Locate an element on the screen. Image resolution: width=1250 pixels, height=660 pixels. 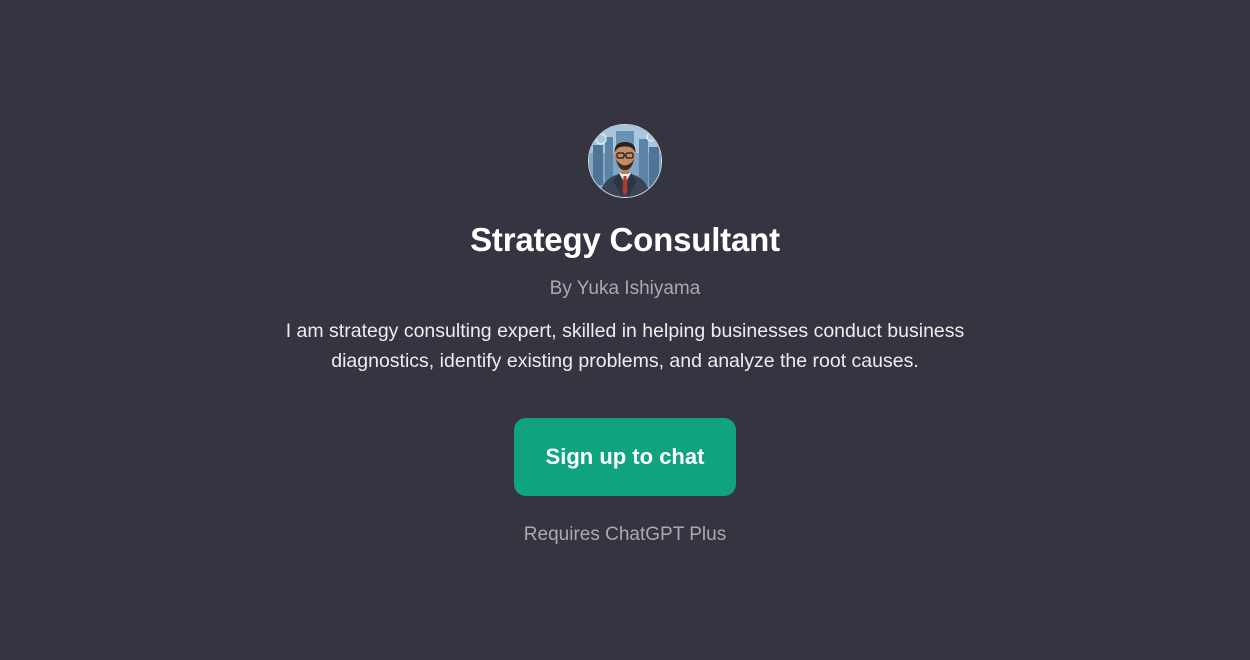
gpt-author: By Yuka Ishiyama is located at coordinates (625, 288).